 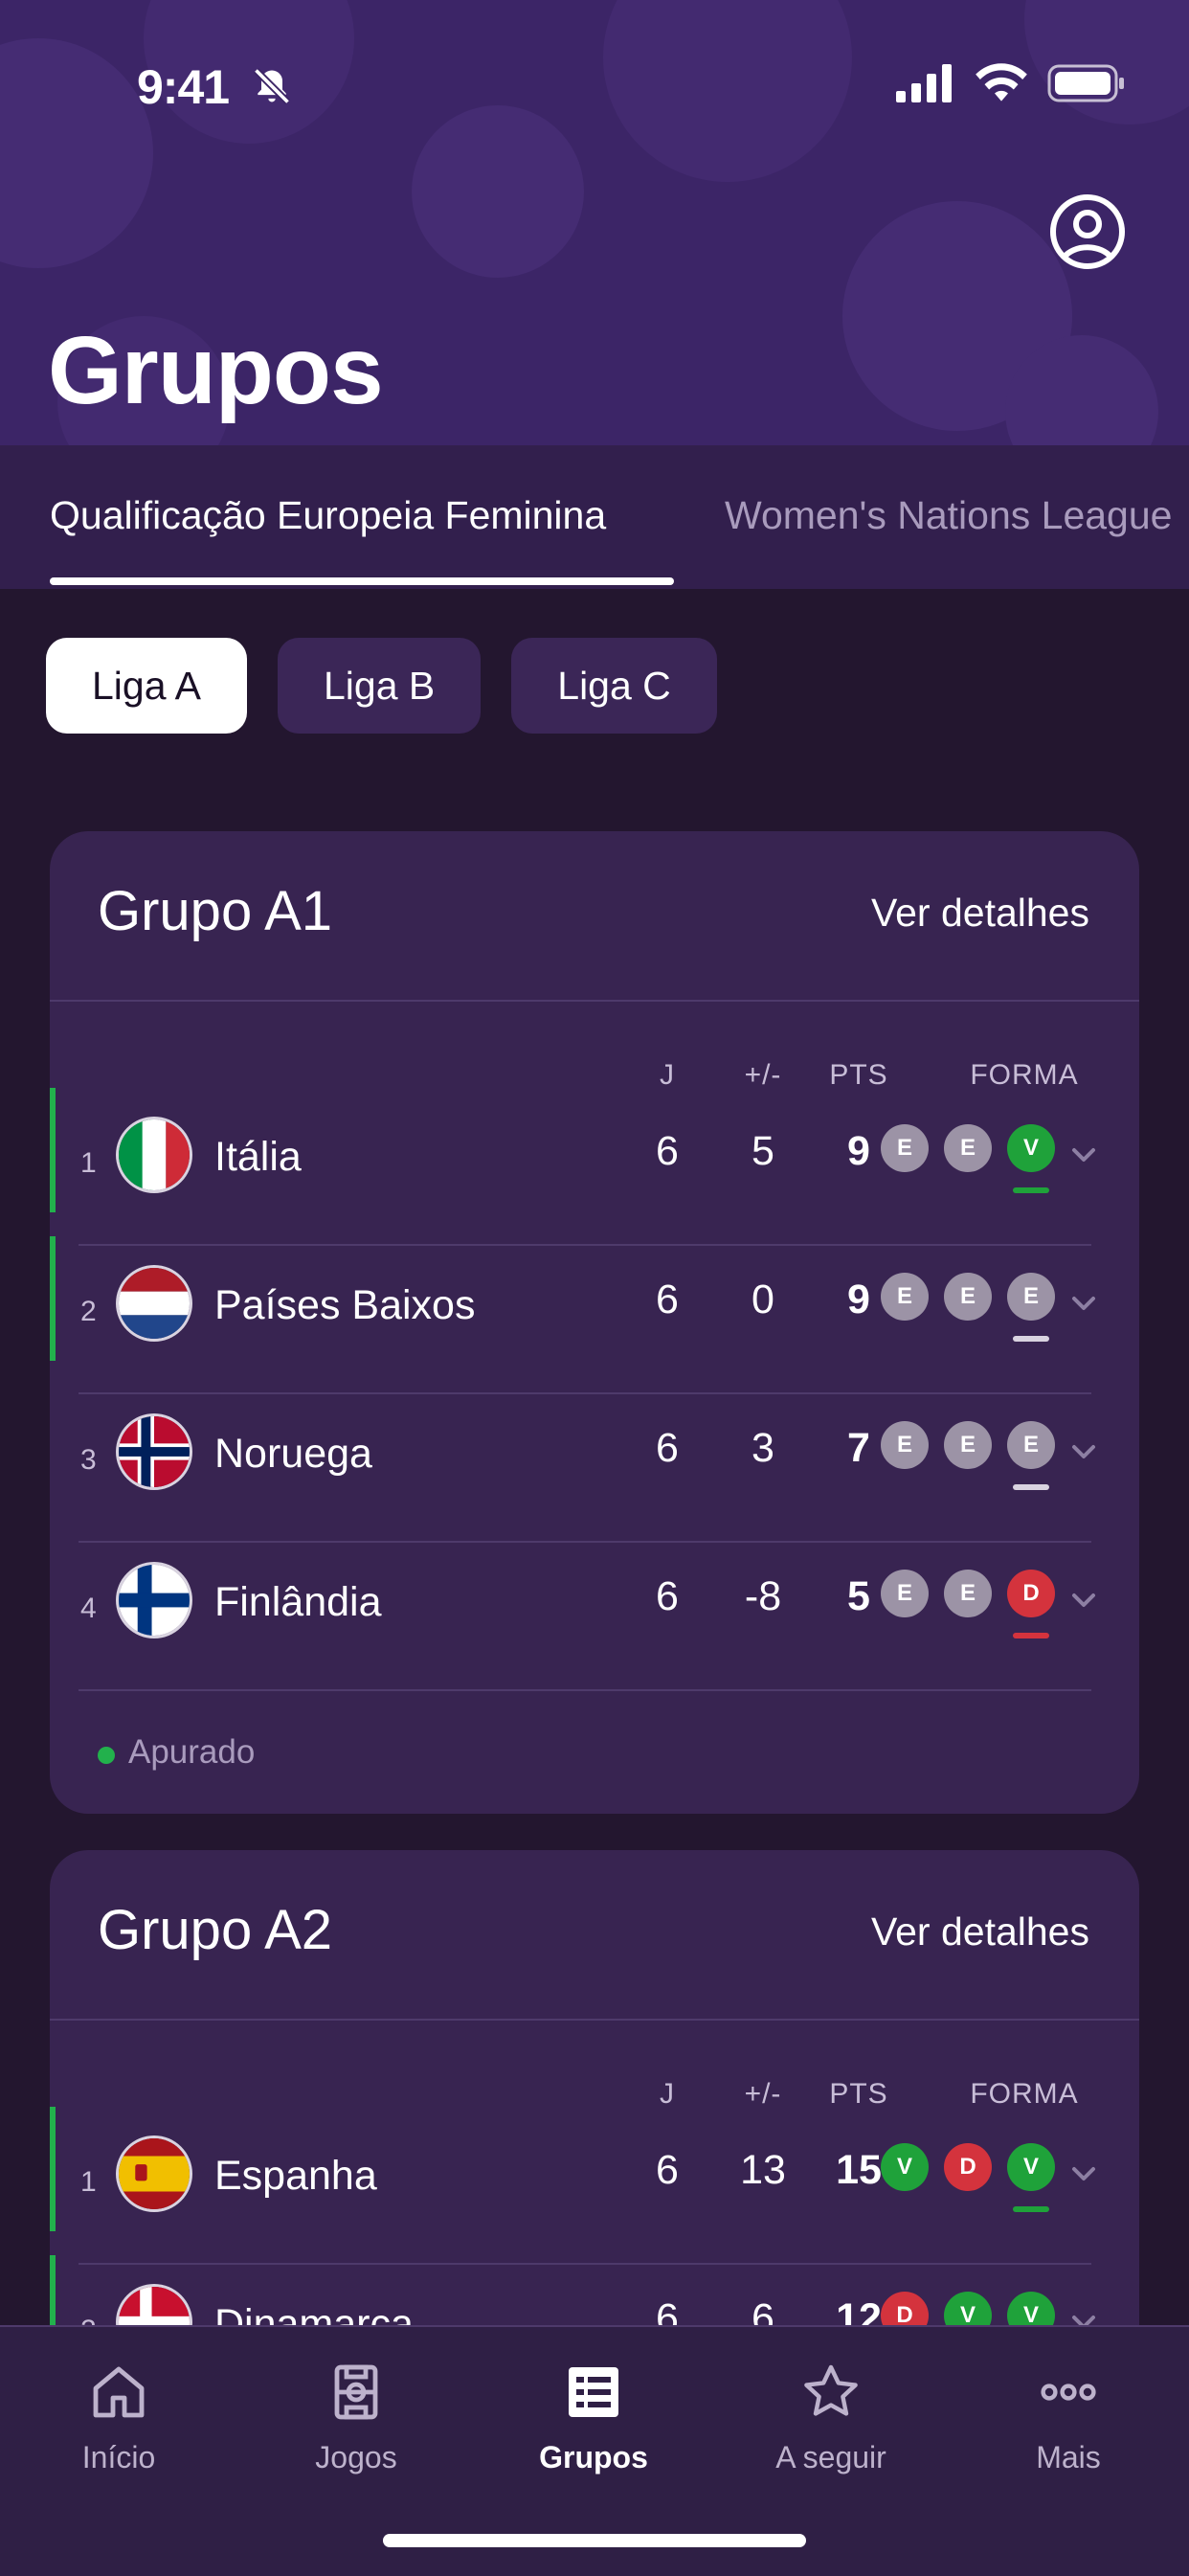 What do you see at coordinates (356, 2423) in the screenshot?
I see `nav-jogos: Jogos` at bounding box center [356, 2423].